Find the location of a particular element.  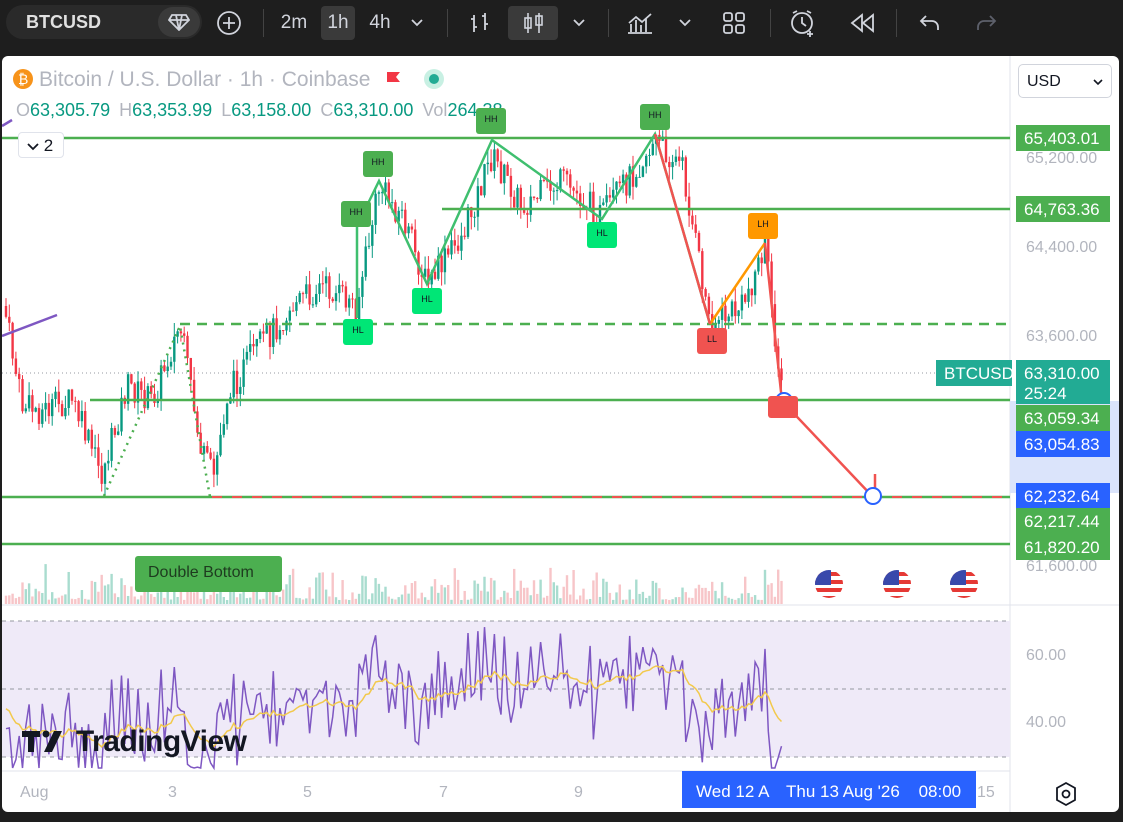

pattern-label-lh: LH is located at coordinates (763, 226).